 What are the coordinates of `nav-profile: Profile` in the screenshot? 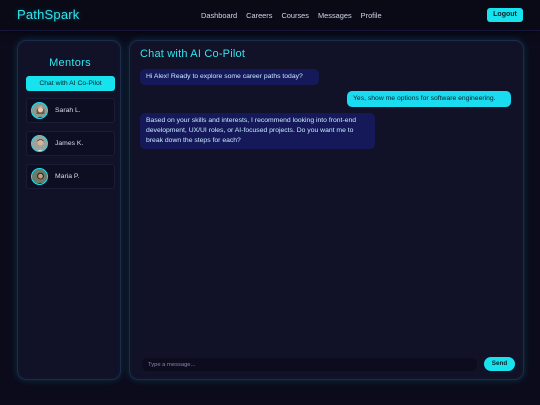 It's located at (371, 15).